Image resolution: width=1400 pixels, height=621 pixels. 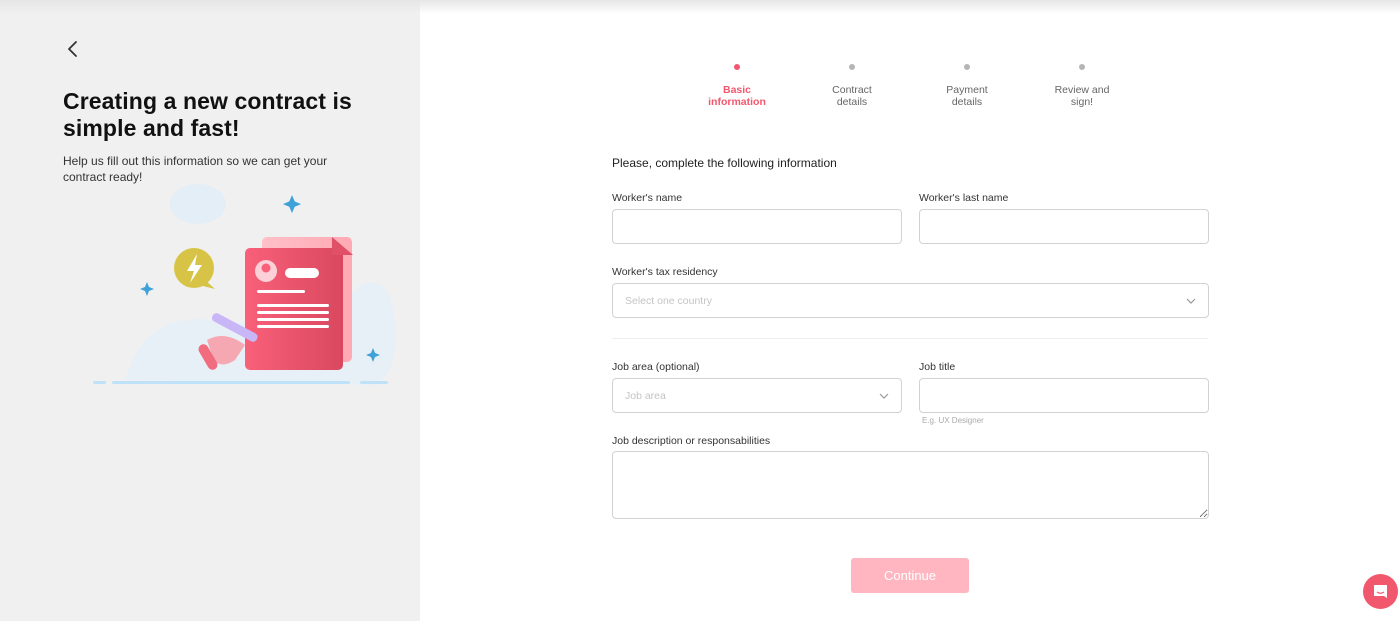 What do you see at coordinates (910, 300) in the screenshot?
I see `tax-residency-select: Select one country` at bounding box center [910, 300].